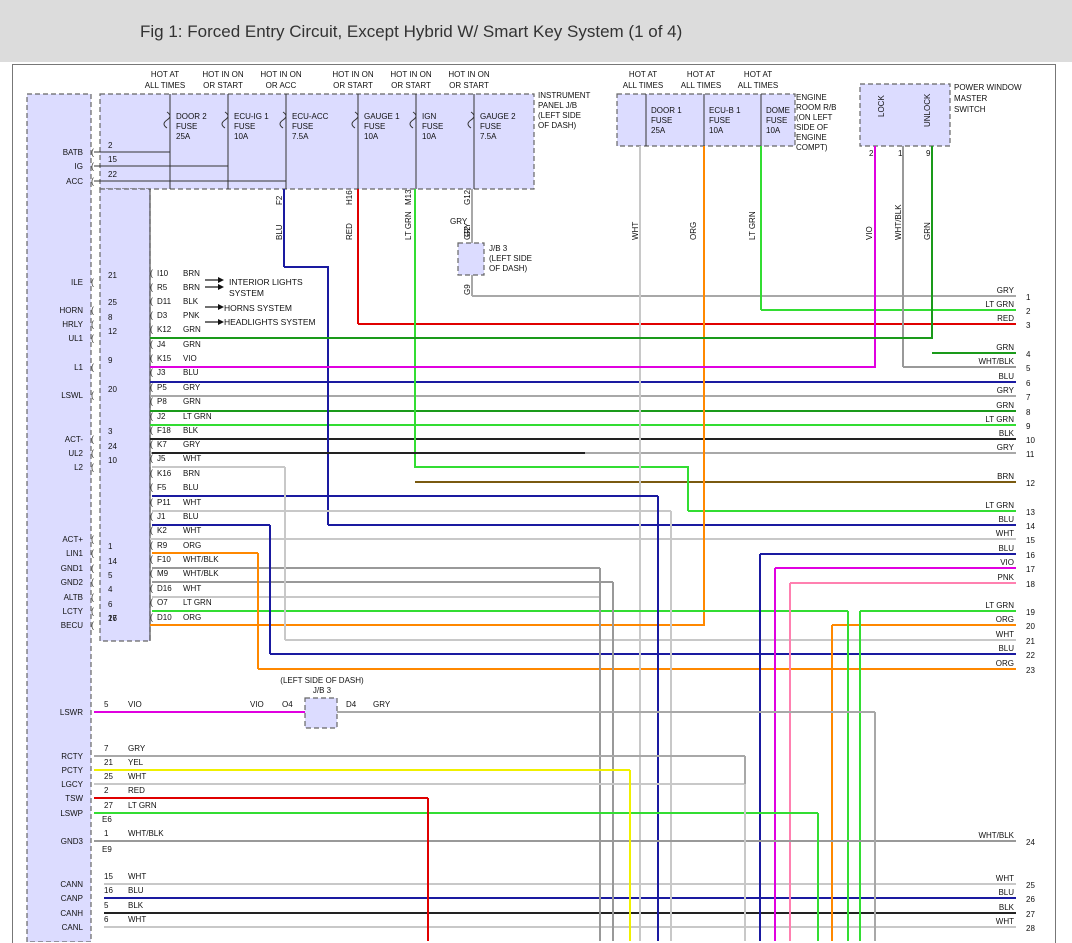  What do you see at coordinates (92, 324) in the screenshot?
I see `ecu-pin-bracket-5: (` at bounding box center [92, 324].